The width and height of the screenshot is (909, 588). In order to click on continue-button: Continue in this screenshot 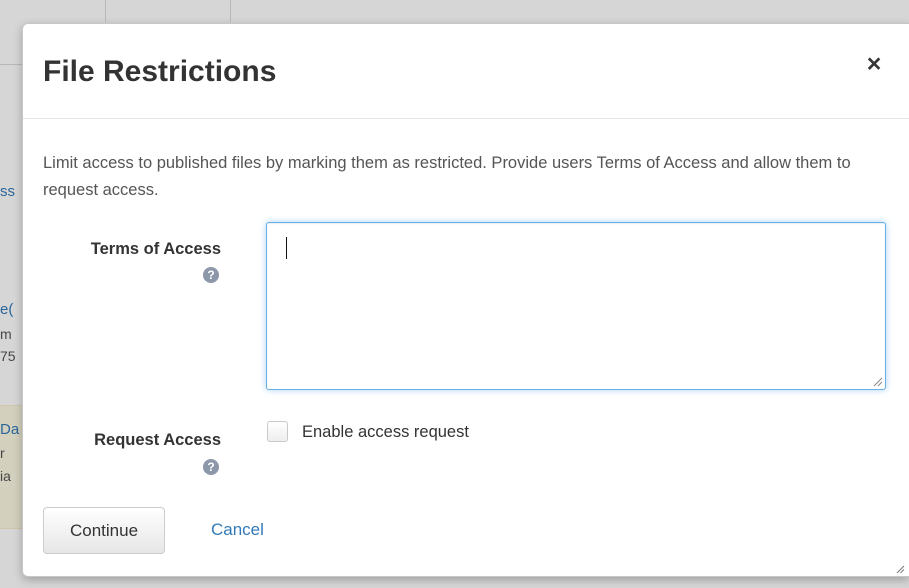, I will do `click(104, 530)`.